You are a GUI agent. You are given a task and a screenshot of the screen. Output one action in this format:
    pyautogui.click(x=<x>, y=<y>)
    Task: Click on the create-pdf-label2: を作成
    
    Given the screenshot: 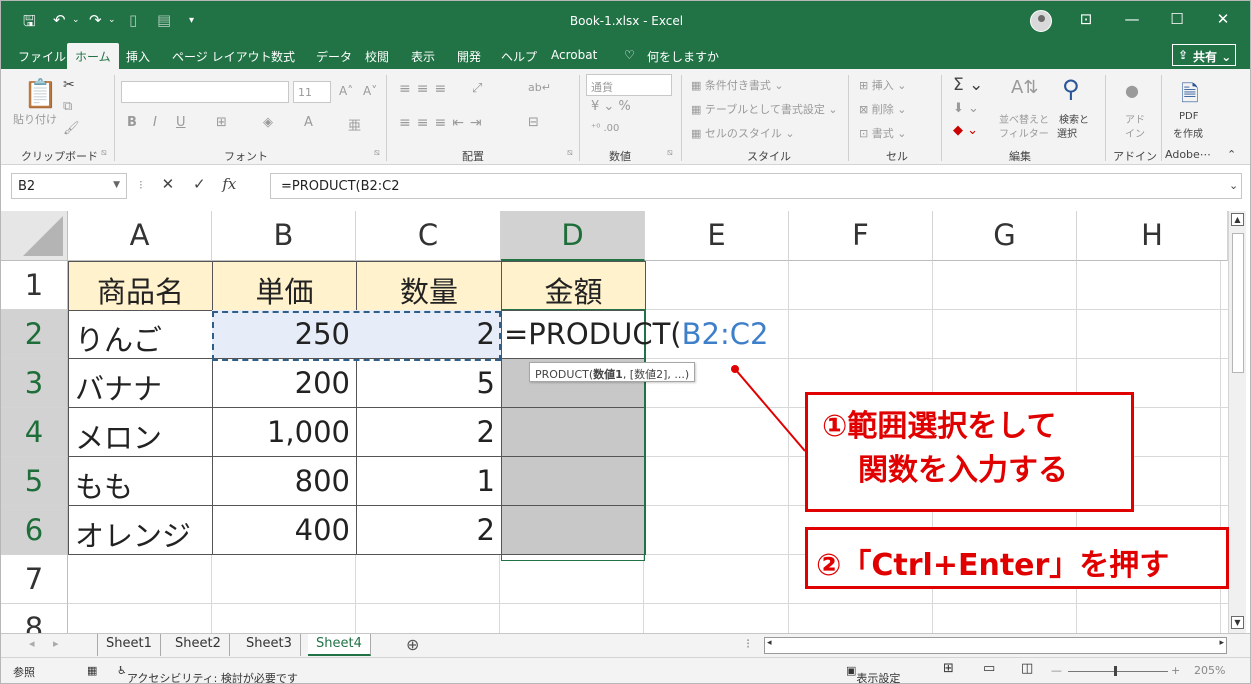 What is the action you would take?
    pyautogui.click(x=1188, y=132)
    